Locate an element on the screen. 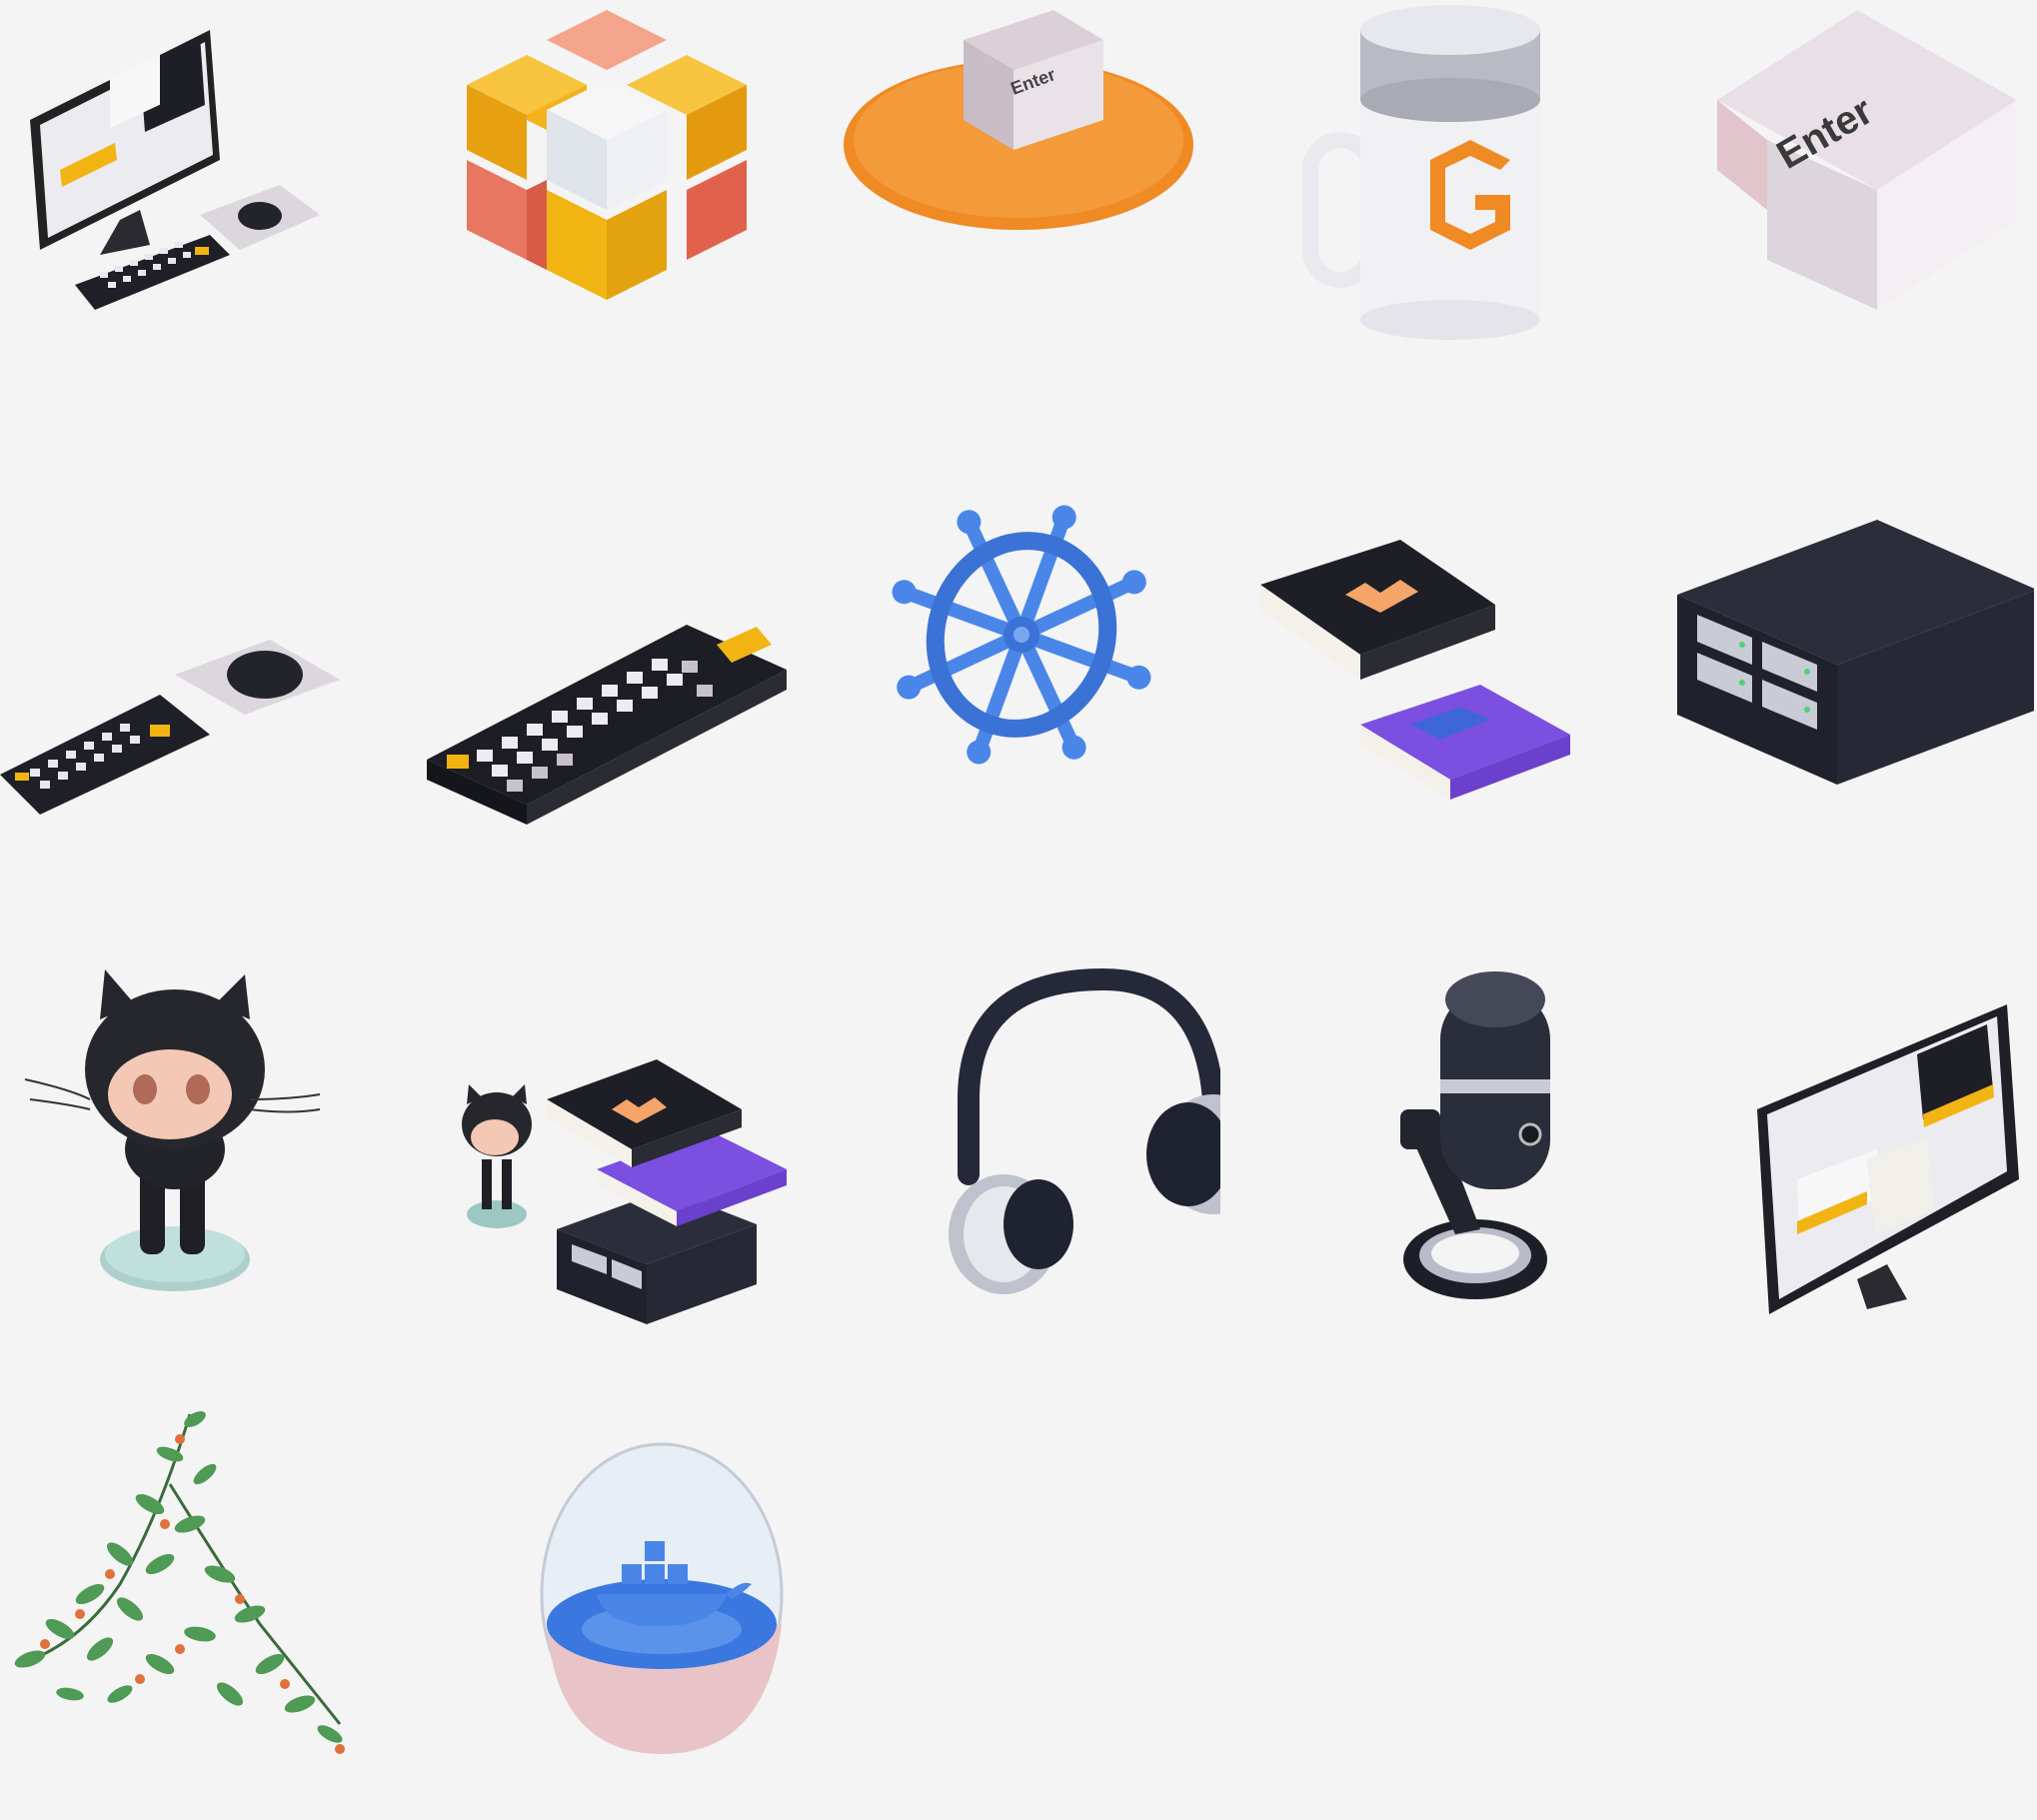  enter-key-on-rug-icon: Enter is located at coordinates (1017, 227).